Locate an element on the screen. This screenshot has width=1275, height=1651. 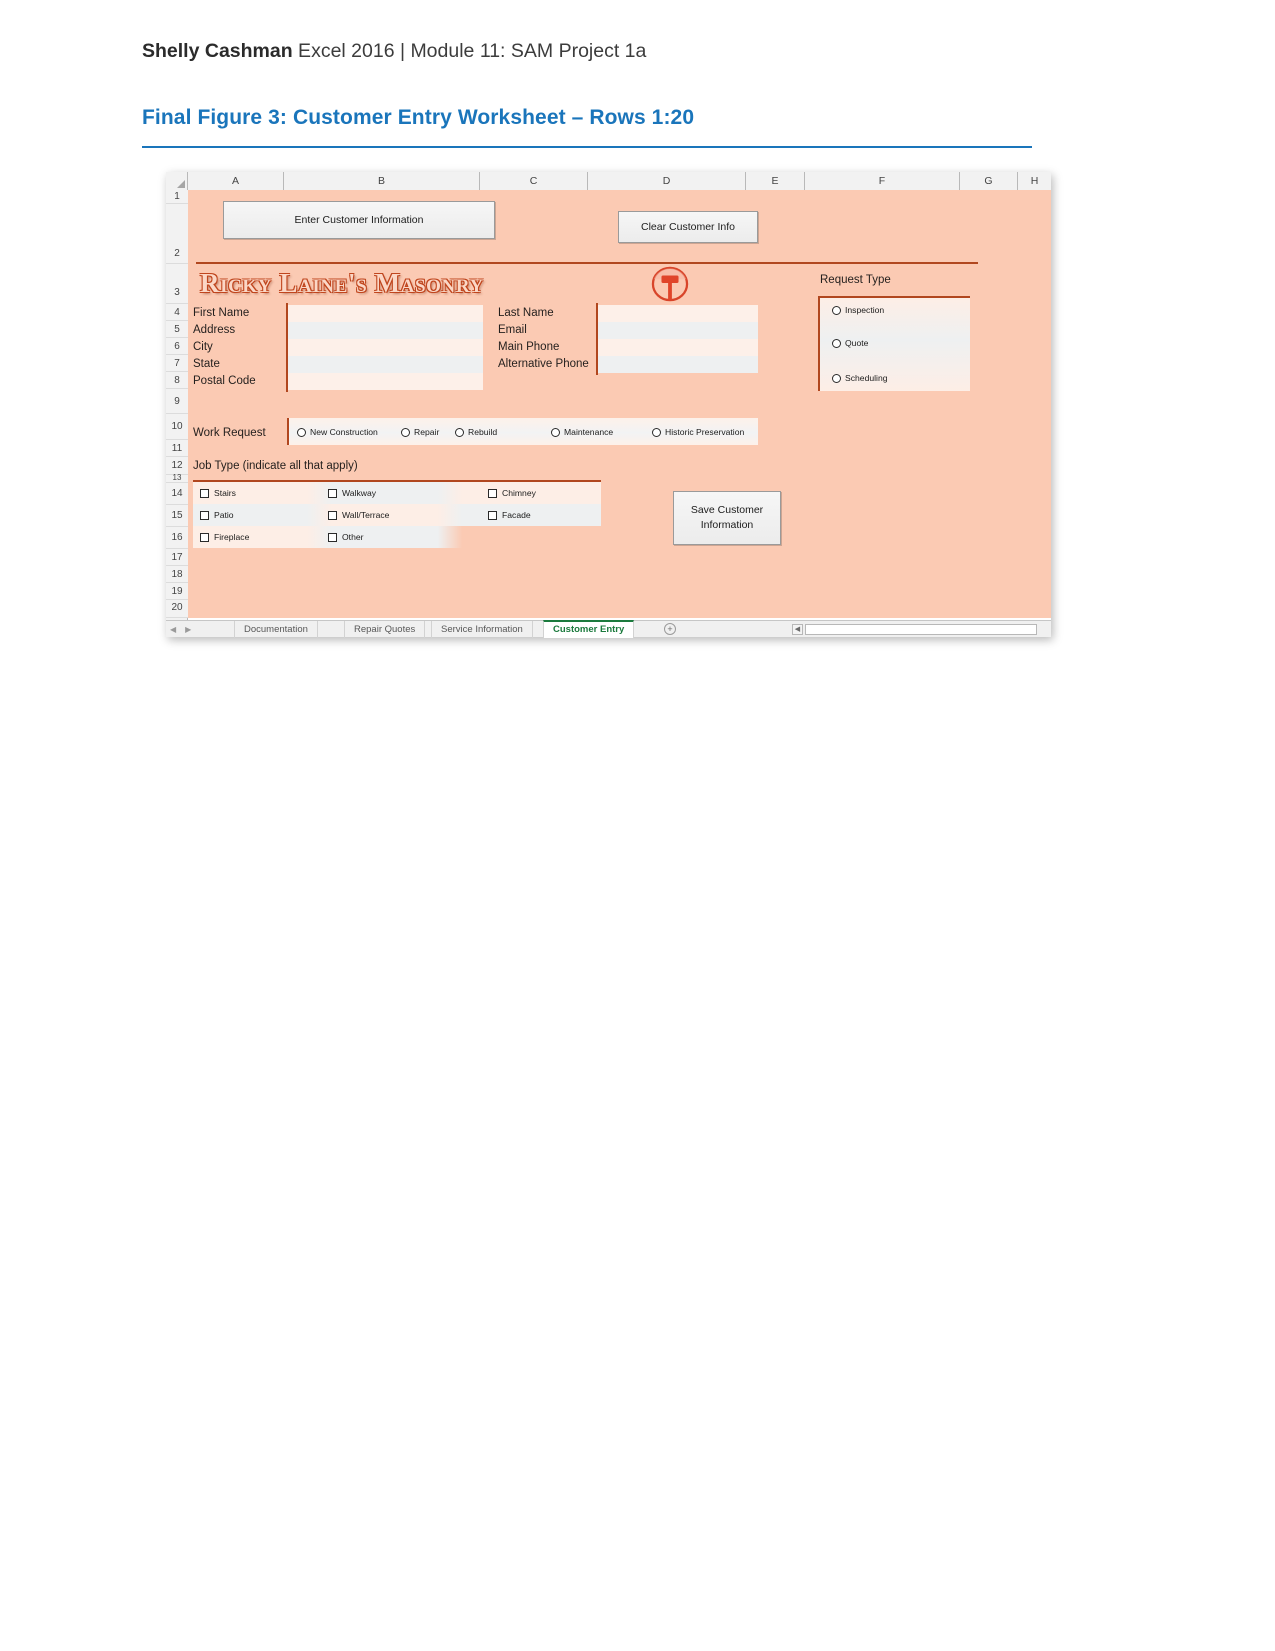
row-header-20: 20 is located at coordinates (177, 609).